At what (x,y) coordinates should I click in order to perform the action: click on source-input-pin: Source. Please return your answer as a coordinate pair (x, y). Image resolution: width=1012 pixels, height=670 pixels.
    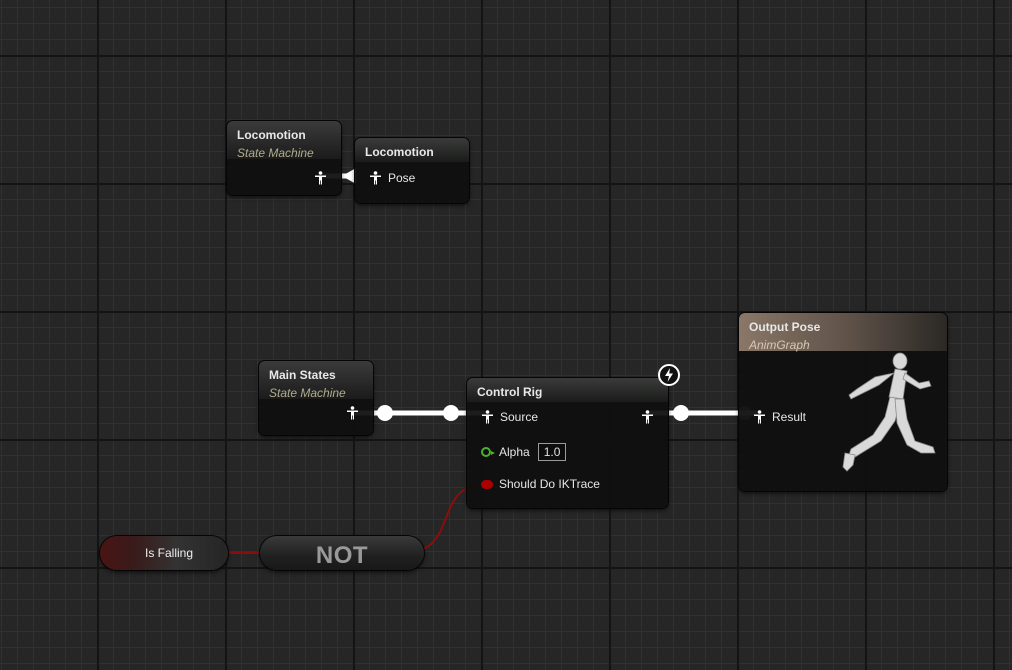
    Looking at the image, I should click on (509, 417).